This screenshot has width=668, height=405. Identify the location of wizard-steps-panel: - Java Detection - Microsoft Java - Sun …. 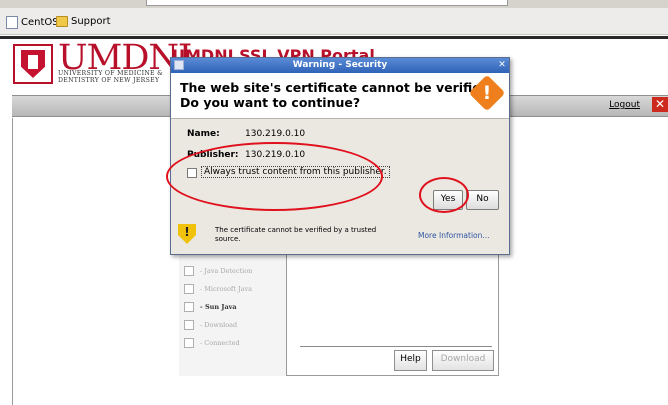
(233, 308).